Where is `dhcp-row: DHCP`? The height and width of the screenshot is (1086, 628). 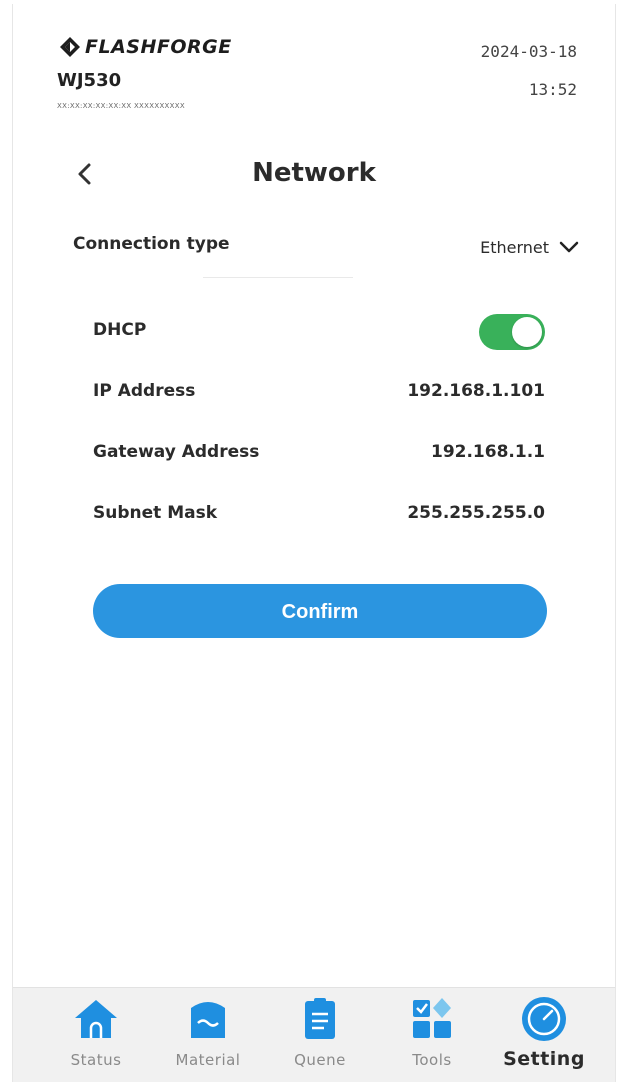 dhcp-row: DHCP is located at coordinates (319, 340).